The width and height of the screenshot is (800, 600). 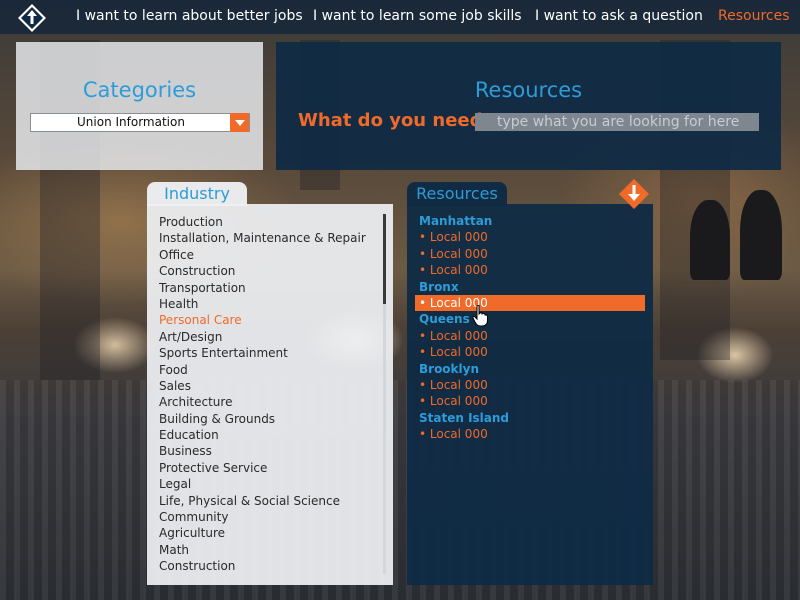 What do you see at coordinates (634, 194) in the screenshot?
I see `download-arrow-icon` at bounding box center [634, 194].